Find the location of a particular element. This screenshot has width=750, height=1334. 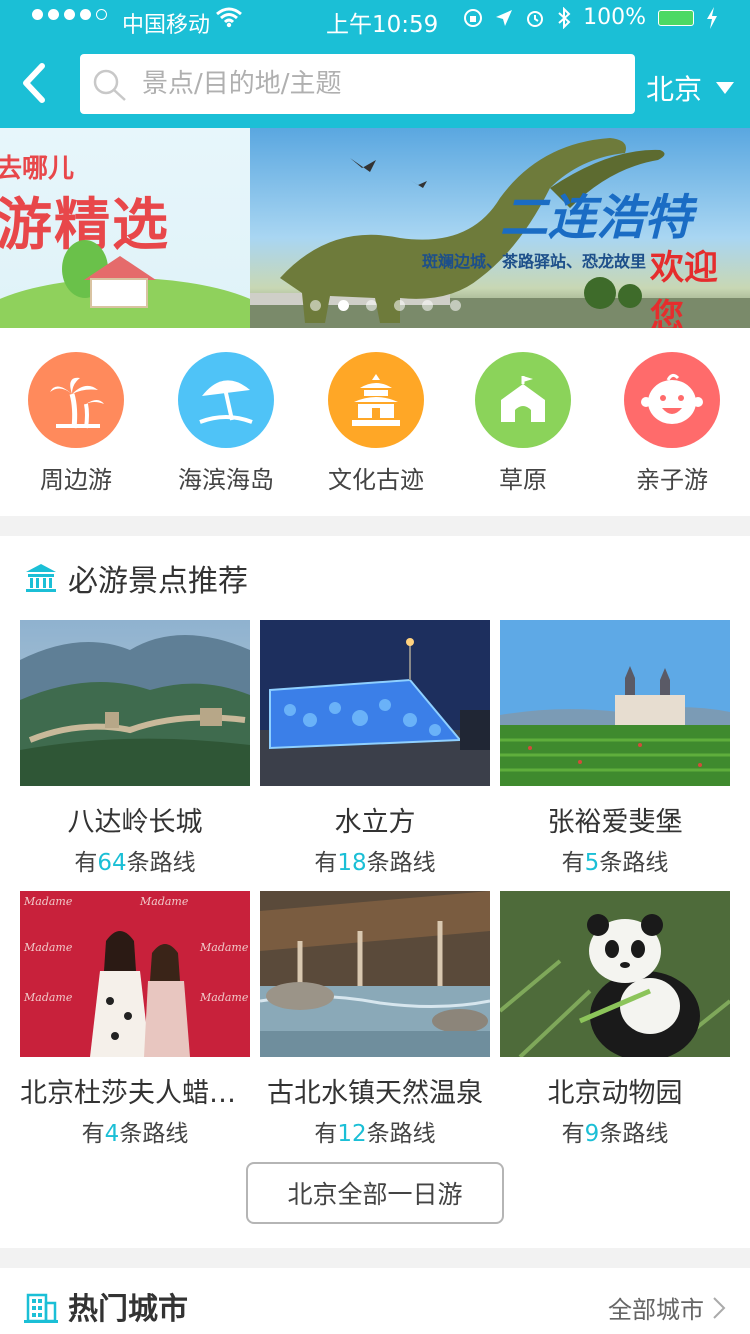

banner-subtitle: 斑斓边城、茶路驿站、恐龙故里 is located at coordinates (534, 261).